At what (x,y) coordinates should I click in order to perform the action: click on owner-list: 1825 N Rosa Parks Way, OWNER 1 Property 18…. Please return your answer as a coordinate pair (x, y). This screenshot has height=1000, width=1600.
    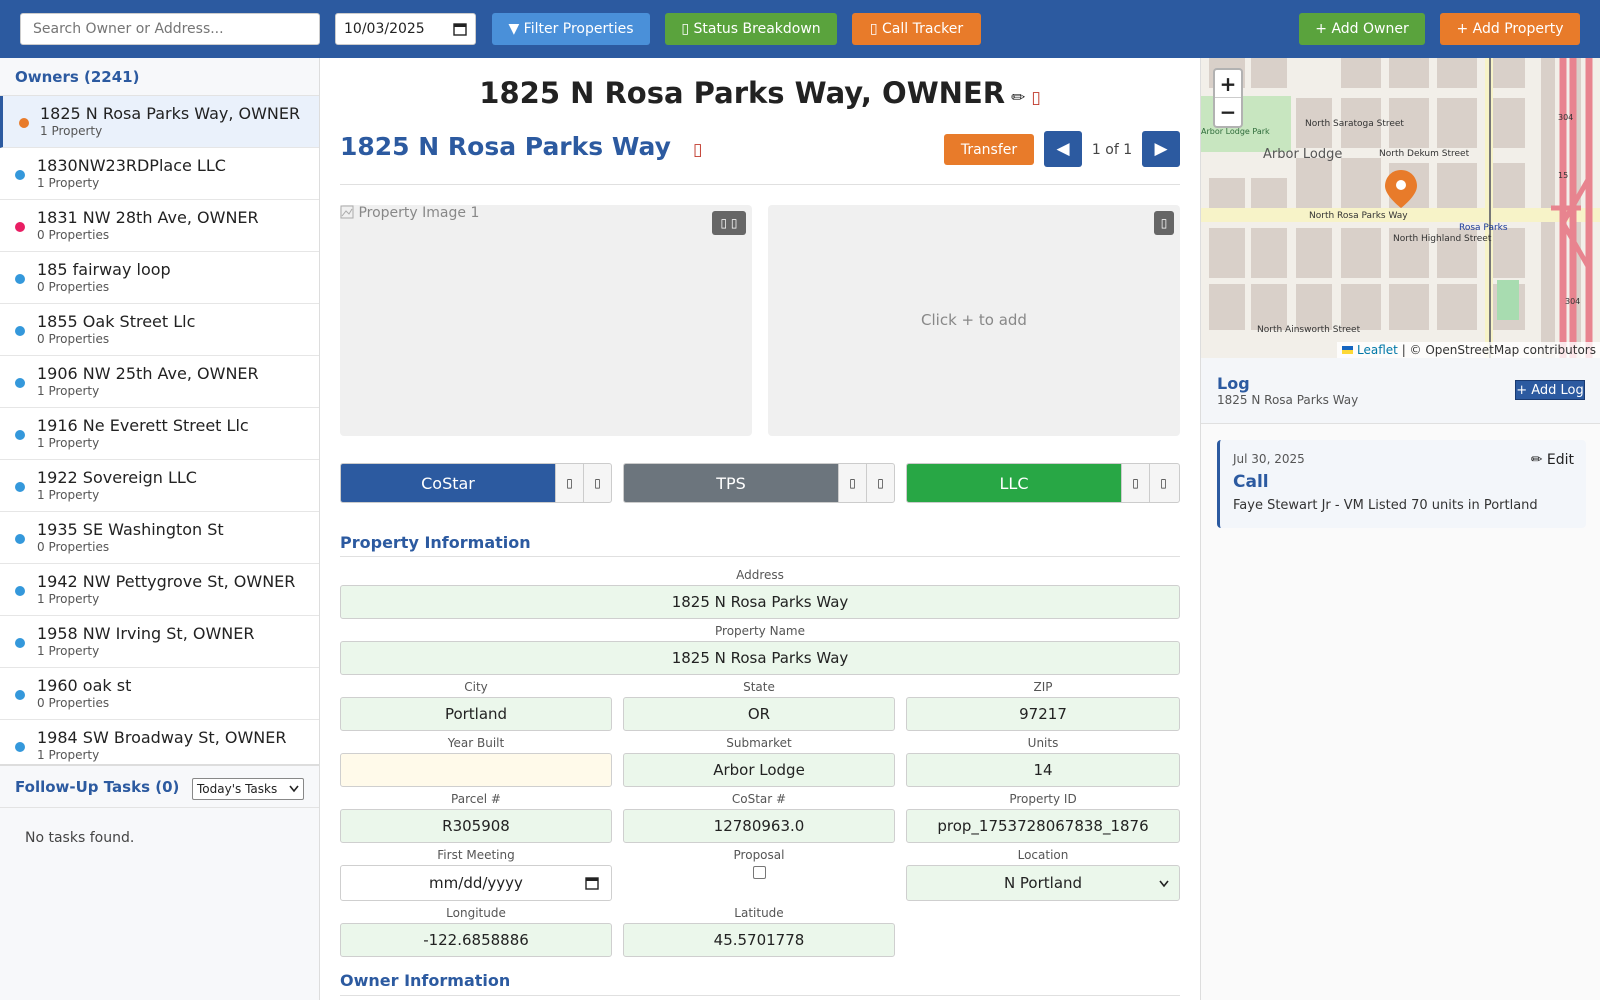
    Looking at the image, I should click on (159, 429).